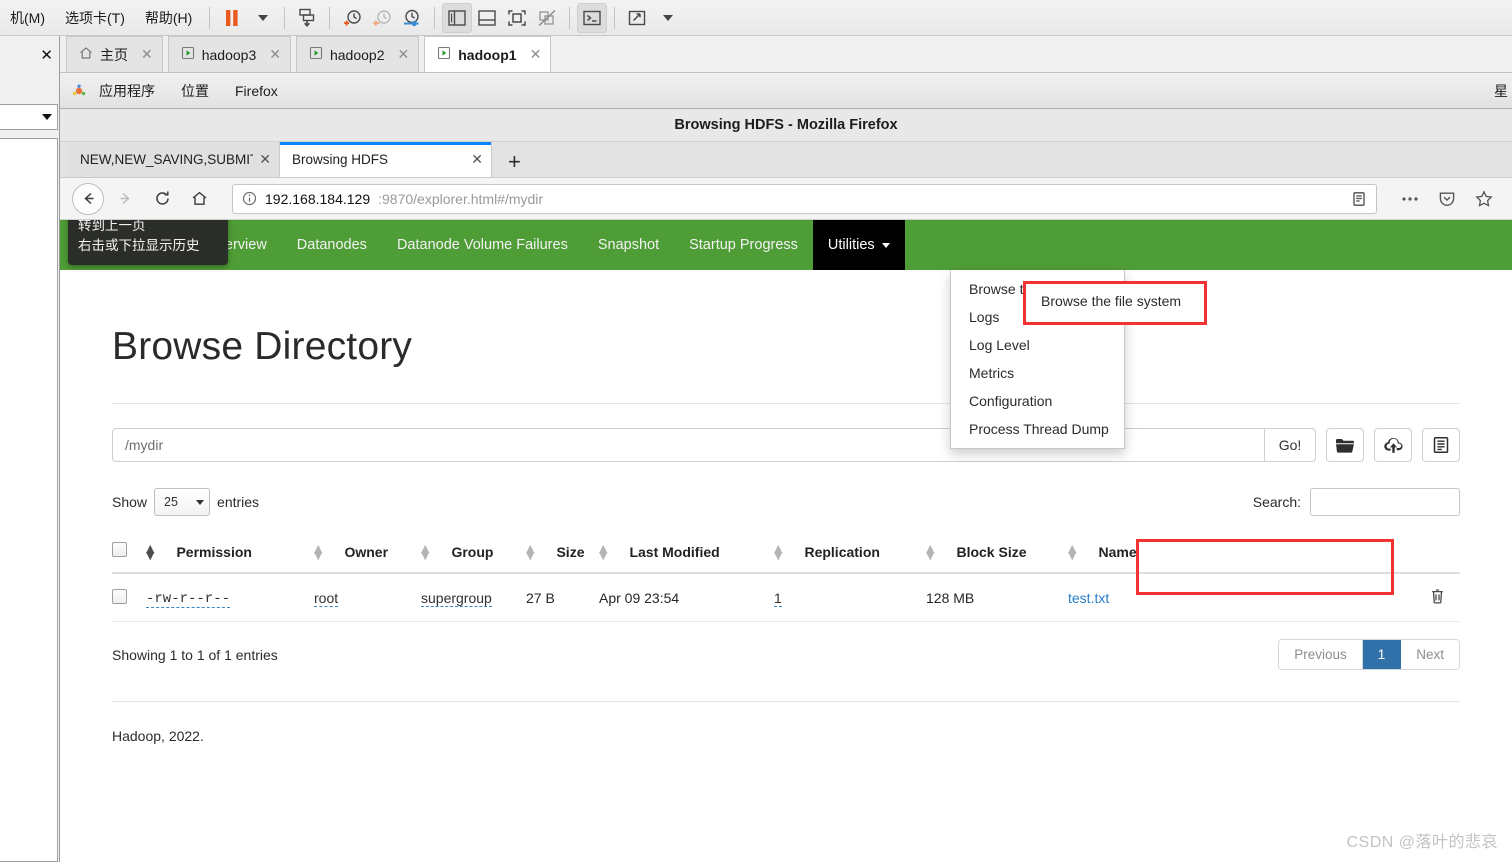 The height and width of the screenshot is (862, 1512). What do you see at coordinates (1037, 373) in the screenshot?
I see `menu-item-metrics: Metrics` at bounding box center [1037, 373].